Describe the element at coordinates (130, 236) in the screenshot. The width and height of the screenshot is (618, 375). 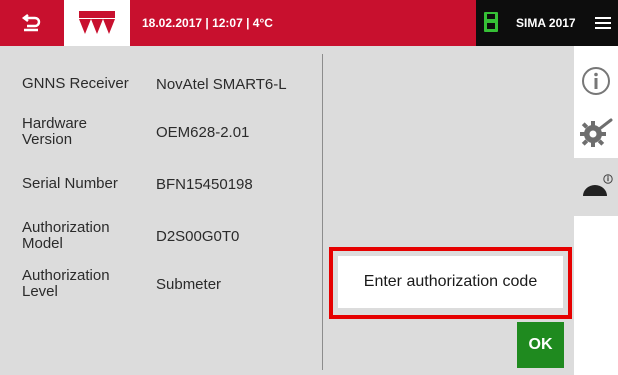
I see `info-row-authorization-model: Authorization Model D2S00G0T0` at that location.